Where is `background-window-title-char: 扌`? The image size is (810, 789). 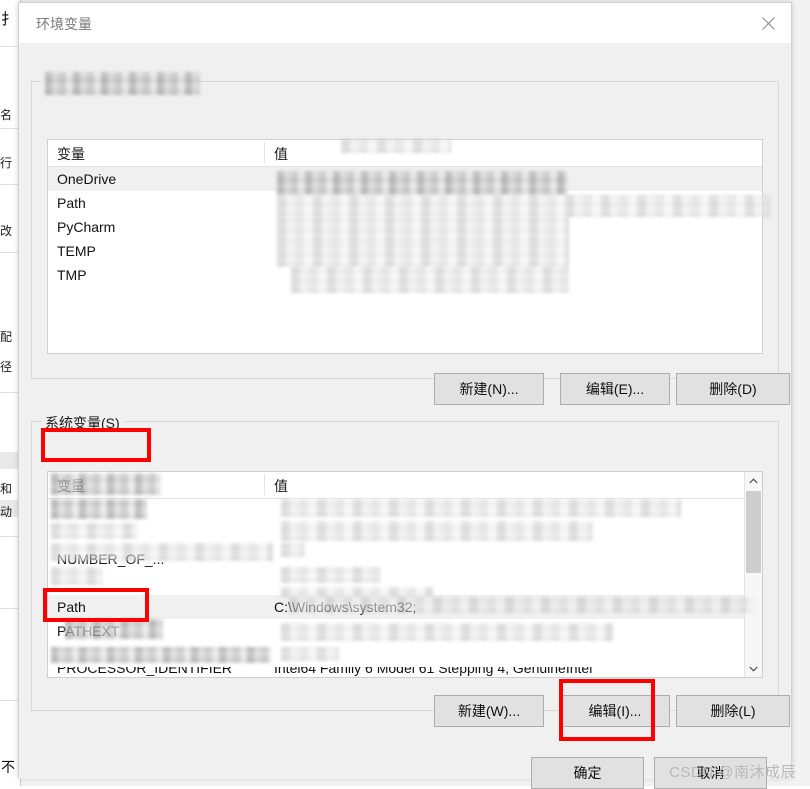 background-window-title-char: 扌 is located at coordinates (9, 19).